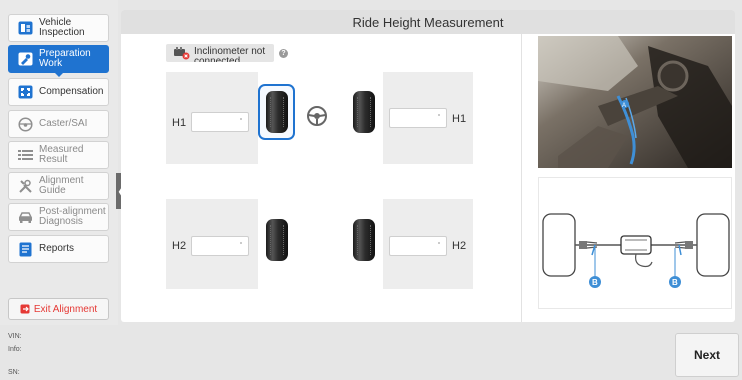 Image resolution: width=742 pixels, height=380 pixels. I want to click on diagram-marker-b-left: B, so click(595, 282).